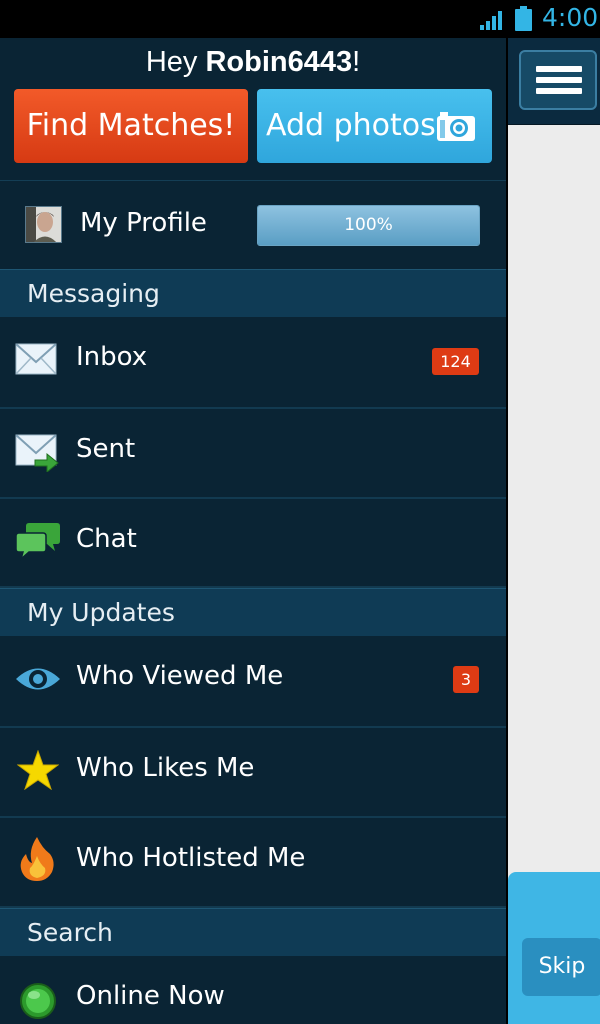 The height and width of the screenshot is (1024, 600). Describe the element at coordinates (37, 542) in the screenshot. I see `chat-bubbles-icon` at that location.